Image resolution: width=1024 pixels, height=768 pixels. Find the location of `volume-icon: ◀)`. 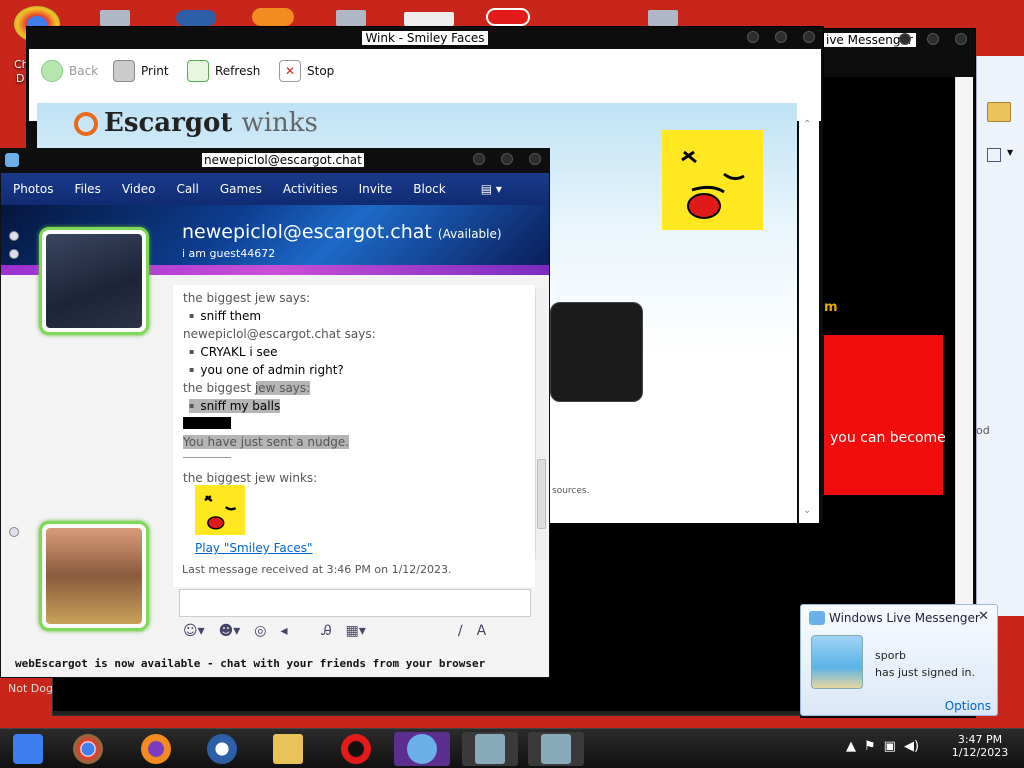

volume-icon: ◀) is located at coordinates (911, 746).